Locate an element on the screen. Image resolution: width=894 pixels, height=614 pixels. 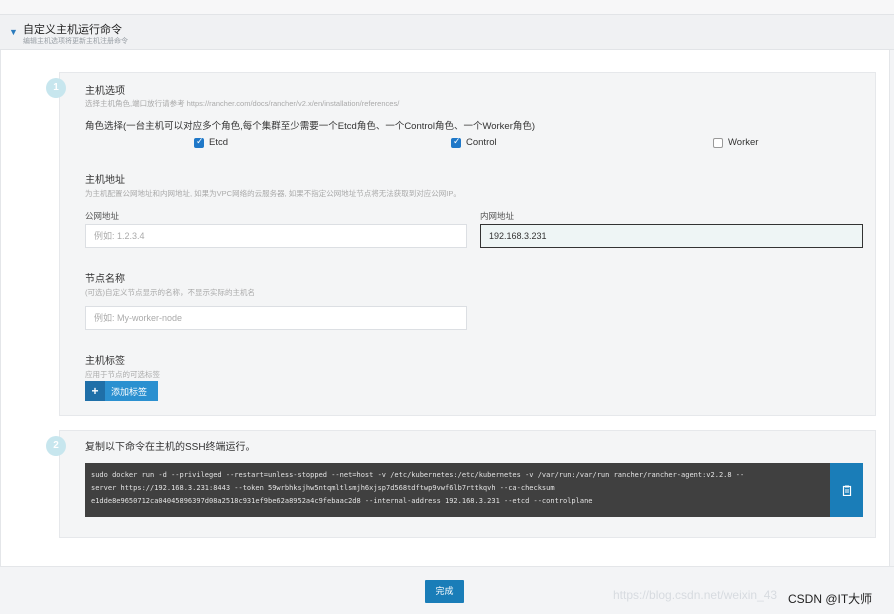
etcd-label: Etcd is located at coordinates (219, 142).